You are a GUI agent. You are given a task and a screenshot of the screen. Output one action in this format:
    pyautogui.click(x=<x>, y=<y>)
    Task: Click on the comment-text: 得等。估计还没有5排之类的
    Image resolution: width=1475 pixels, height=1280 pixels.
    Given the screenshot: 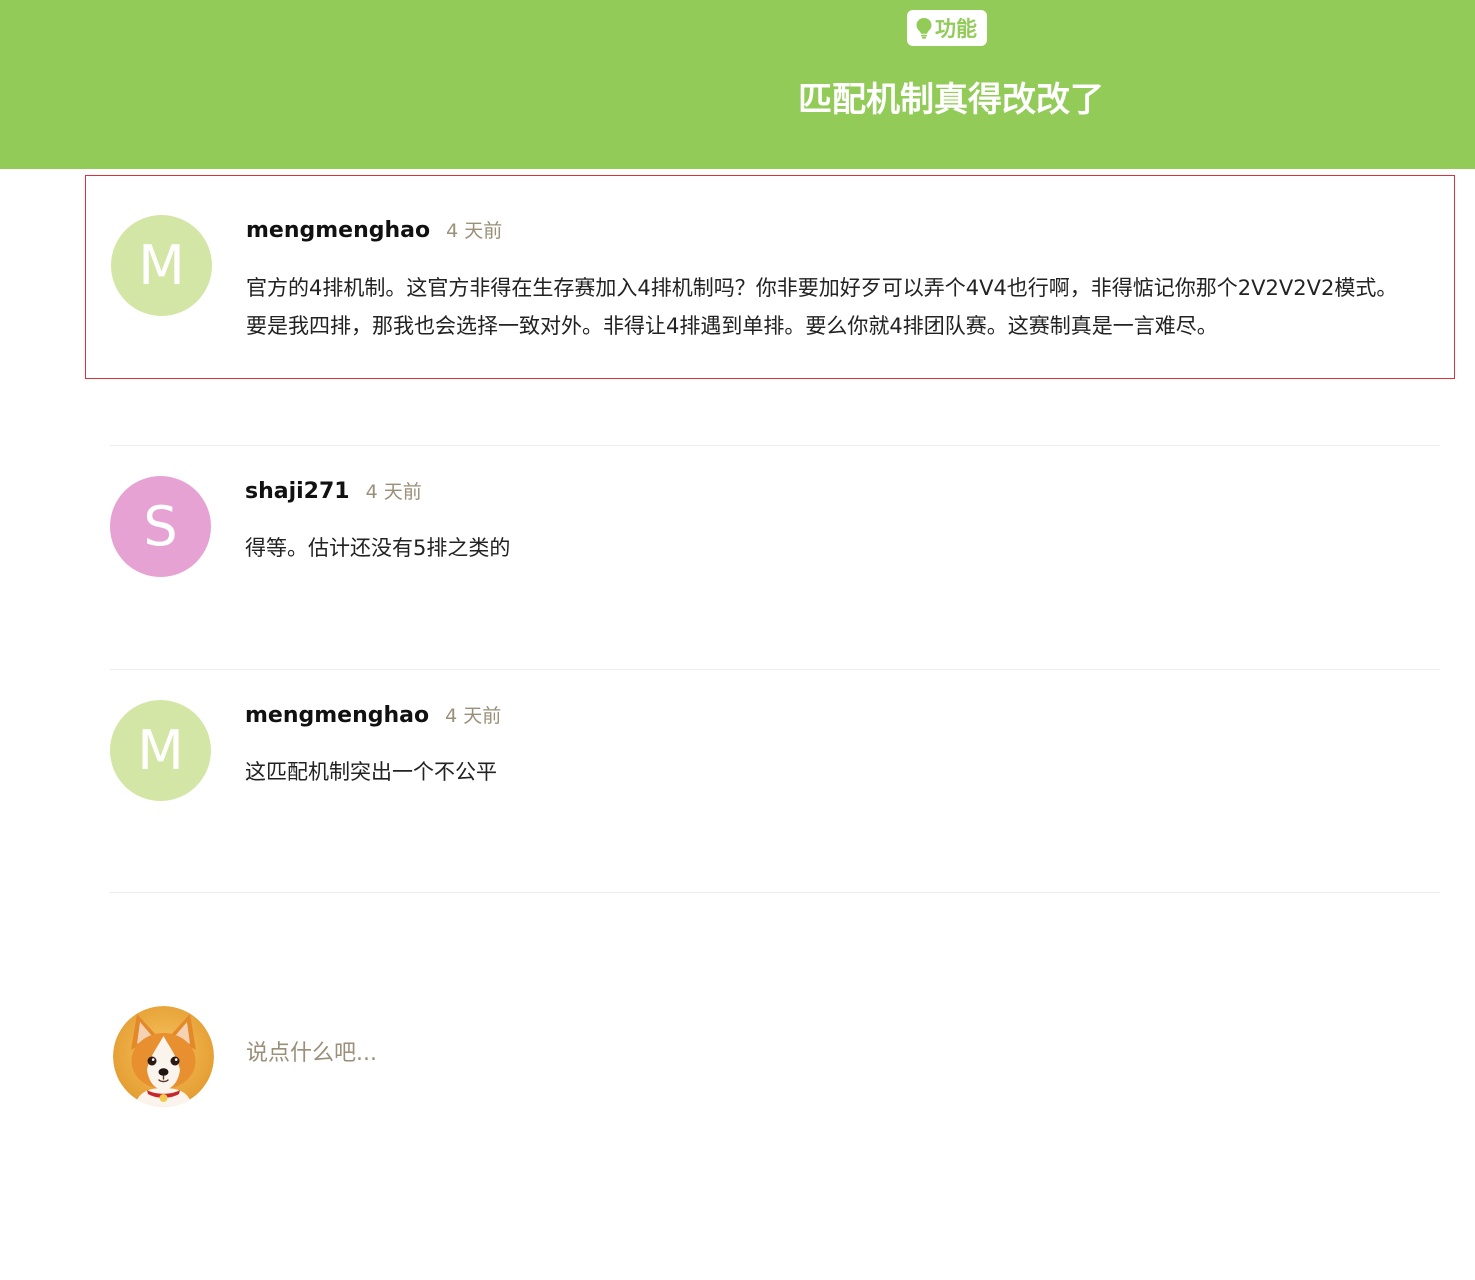 What is the action you would take?
    pyautogui.click(x=378, y=548)
    